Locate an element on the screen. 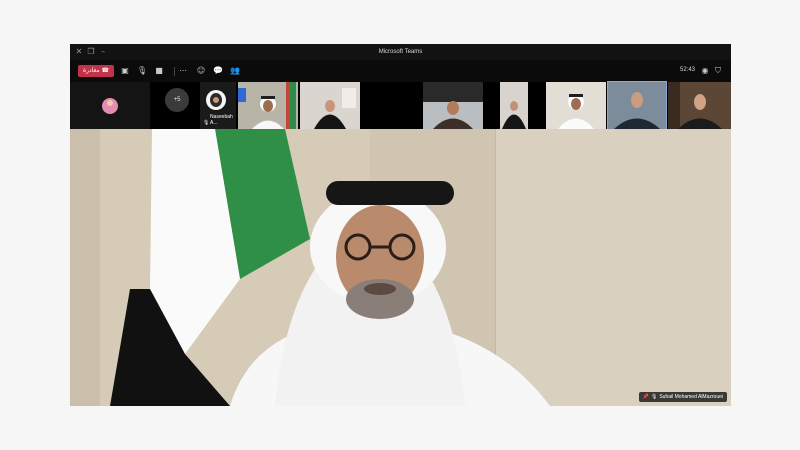  meeting-toolbar: مغادرة ☎ ▣ 🎙 ■ ⋯ ☺ 💬 👥 52:43 ◉ ⛉ is located at coordinates (400, 71).